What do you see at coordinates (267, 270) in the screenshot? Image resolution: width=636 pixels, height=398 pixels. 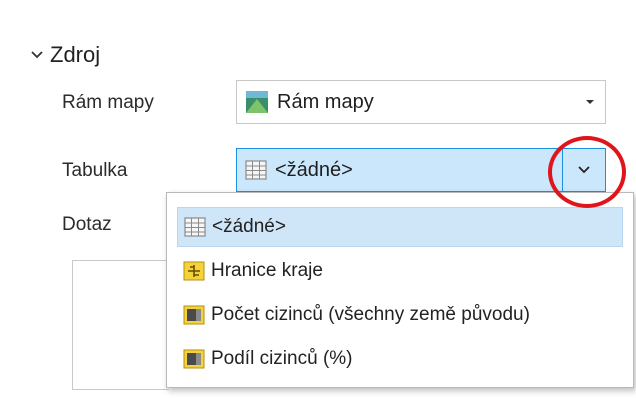 I see `option-label: Hranice kraje` at bounding box center [267, 270].